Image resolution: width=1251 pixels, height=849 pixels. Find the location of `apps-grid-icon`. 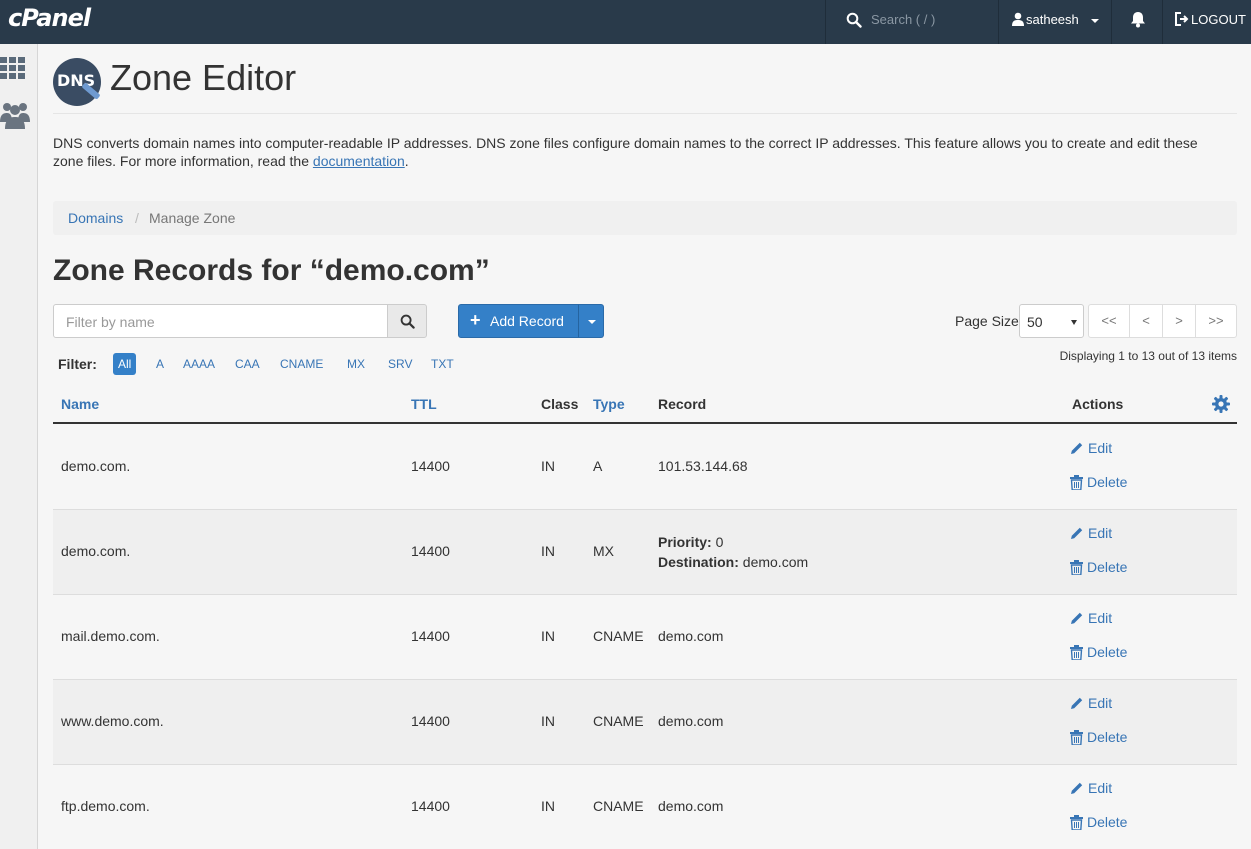

apps-grid-icon is located at coordinates (14, 69).